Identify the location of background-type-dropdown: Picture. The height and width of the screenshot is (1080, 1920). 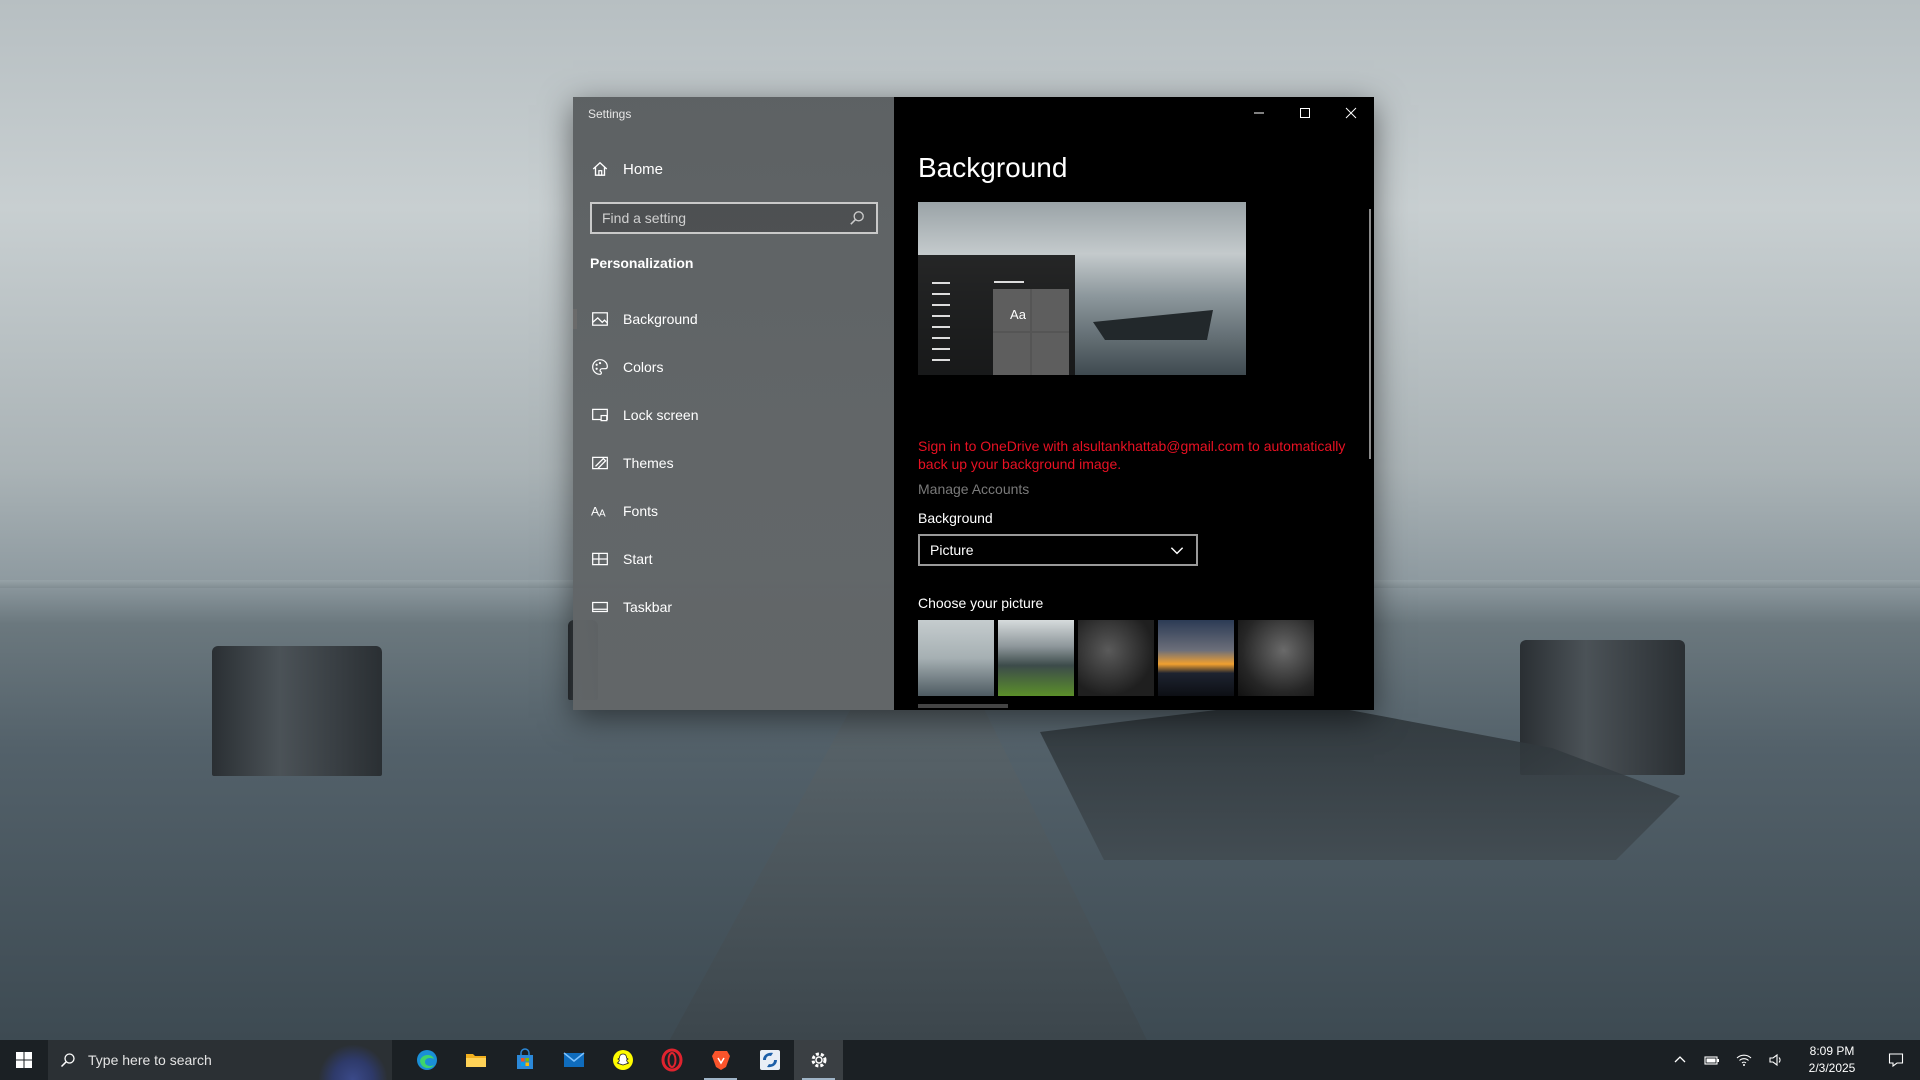
(1058, 550).